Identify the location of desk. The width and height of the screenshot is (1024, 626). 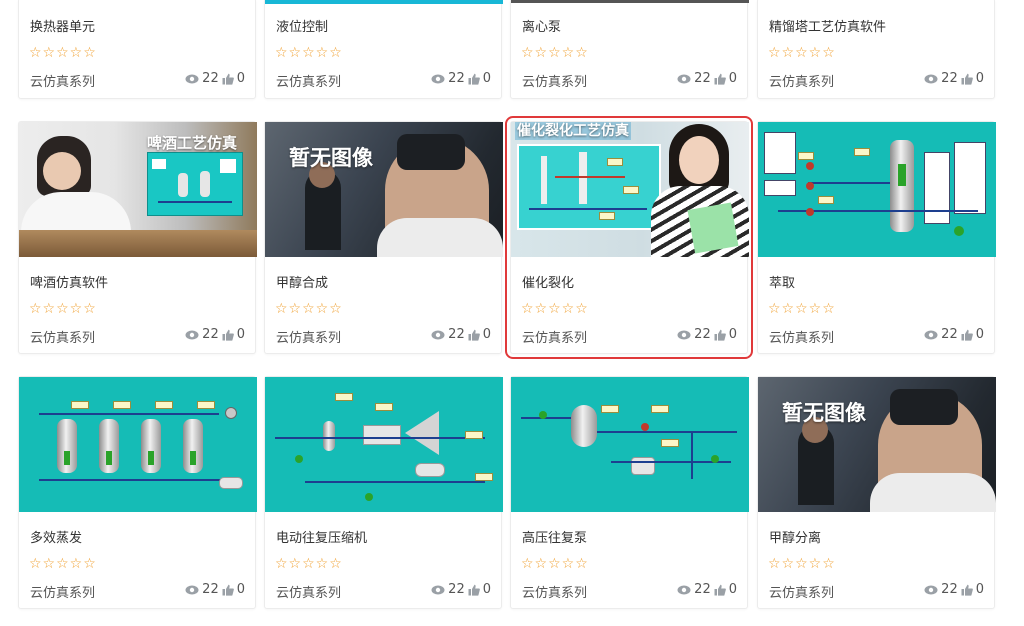
(138, 243).